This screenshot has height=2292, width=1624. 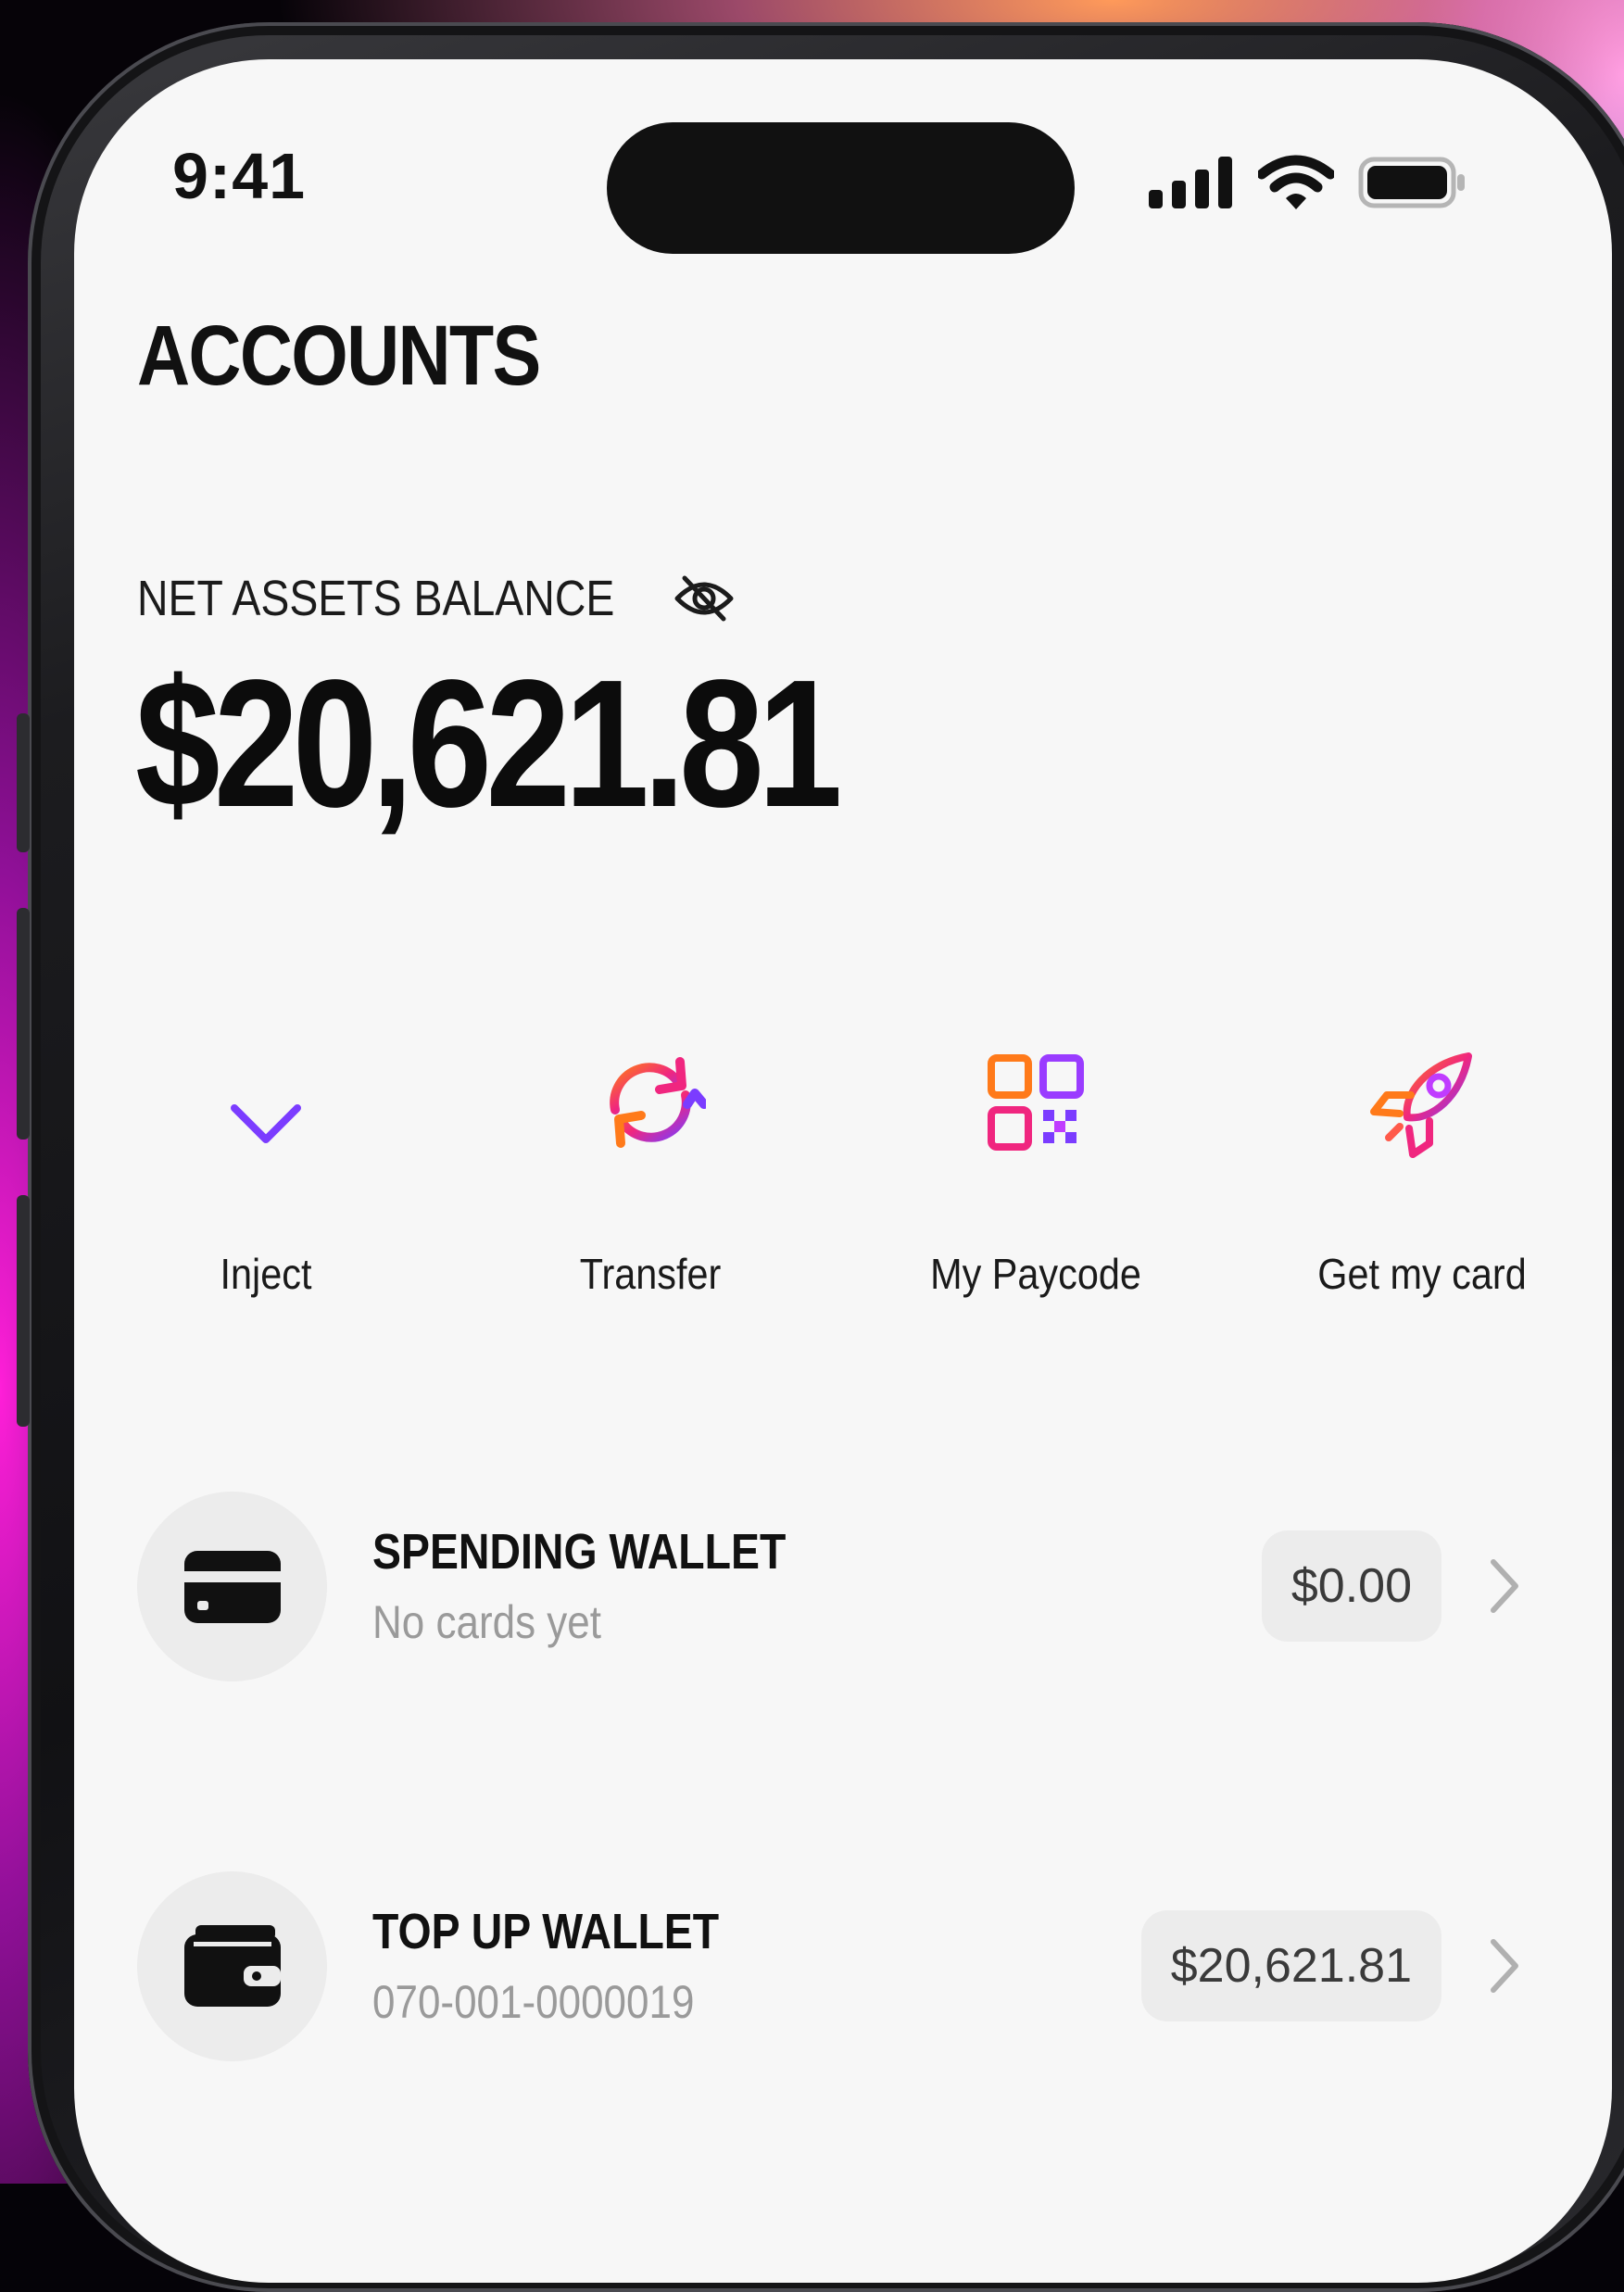 What do you see at coordinates (1411, 182) in the screenshot?
I see `battery-icon` at bounding box center [1411, 182].